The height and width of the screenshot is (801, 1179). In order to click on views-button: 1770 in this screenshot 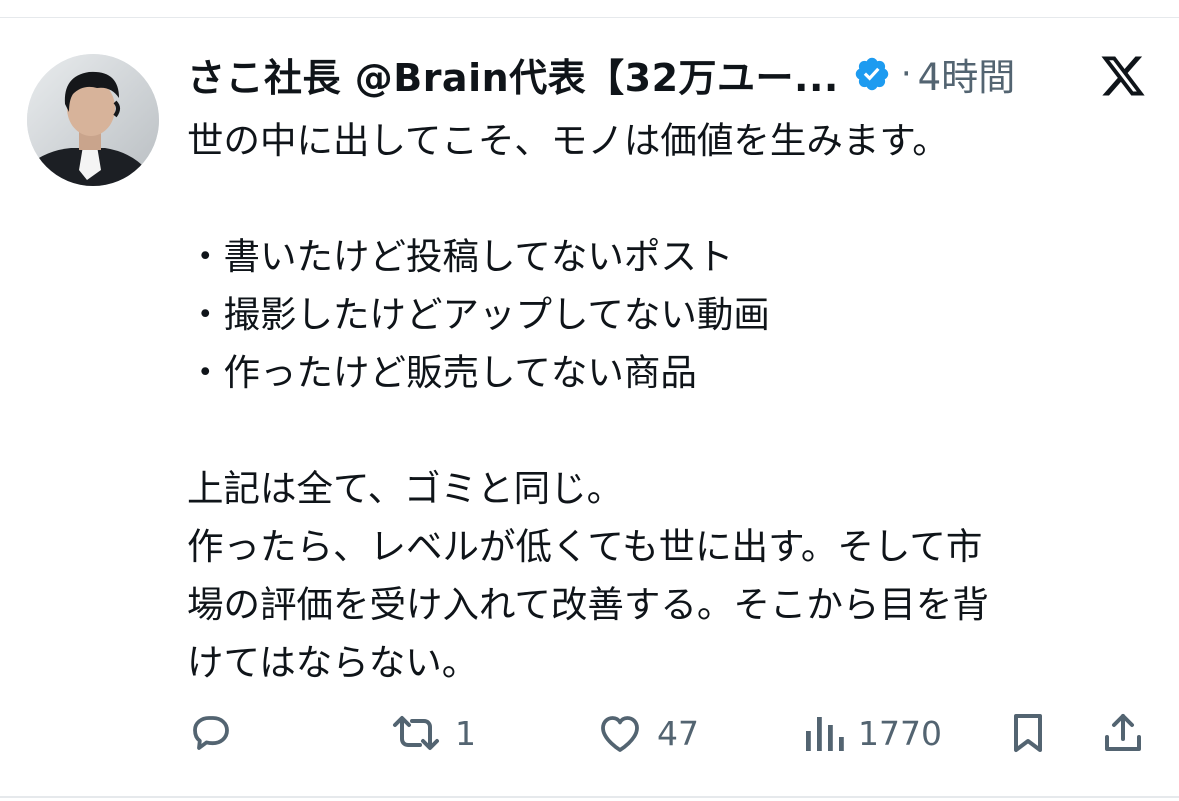, I will do `click(872, 733)`.